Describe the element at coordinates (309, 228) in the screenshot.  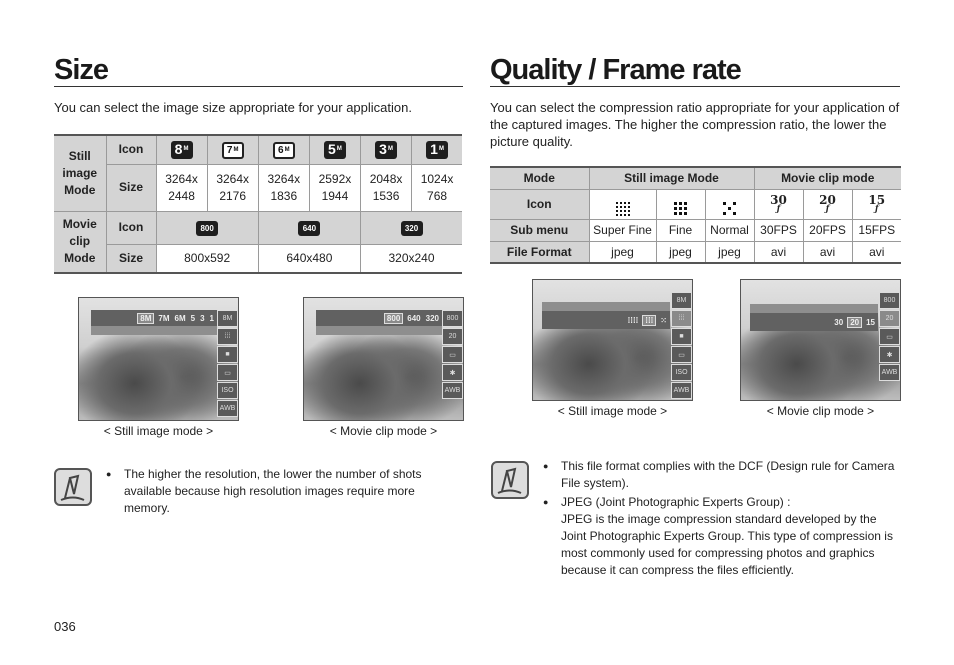
I see `res-640-icon: 640` at that location.